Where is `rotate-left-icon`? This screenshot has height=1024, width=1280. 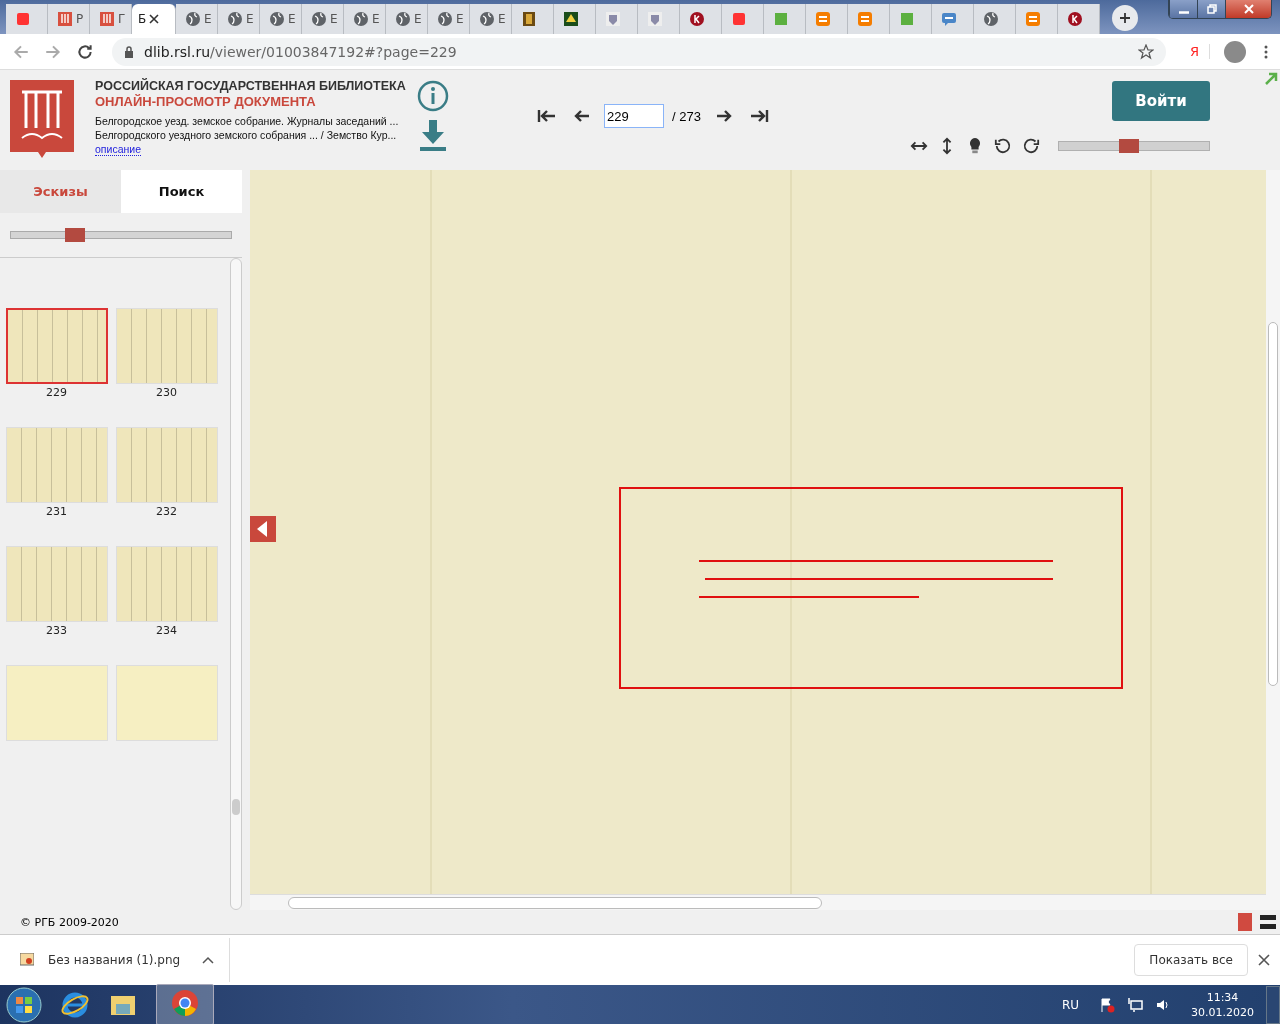 rotate-left-icon is located at coordinates (1003, 146).